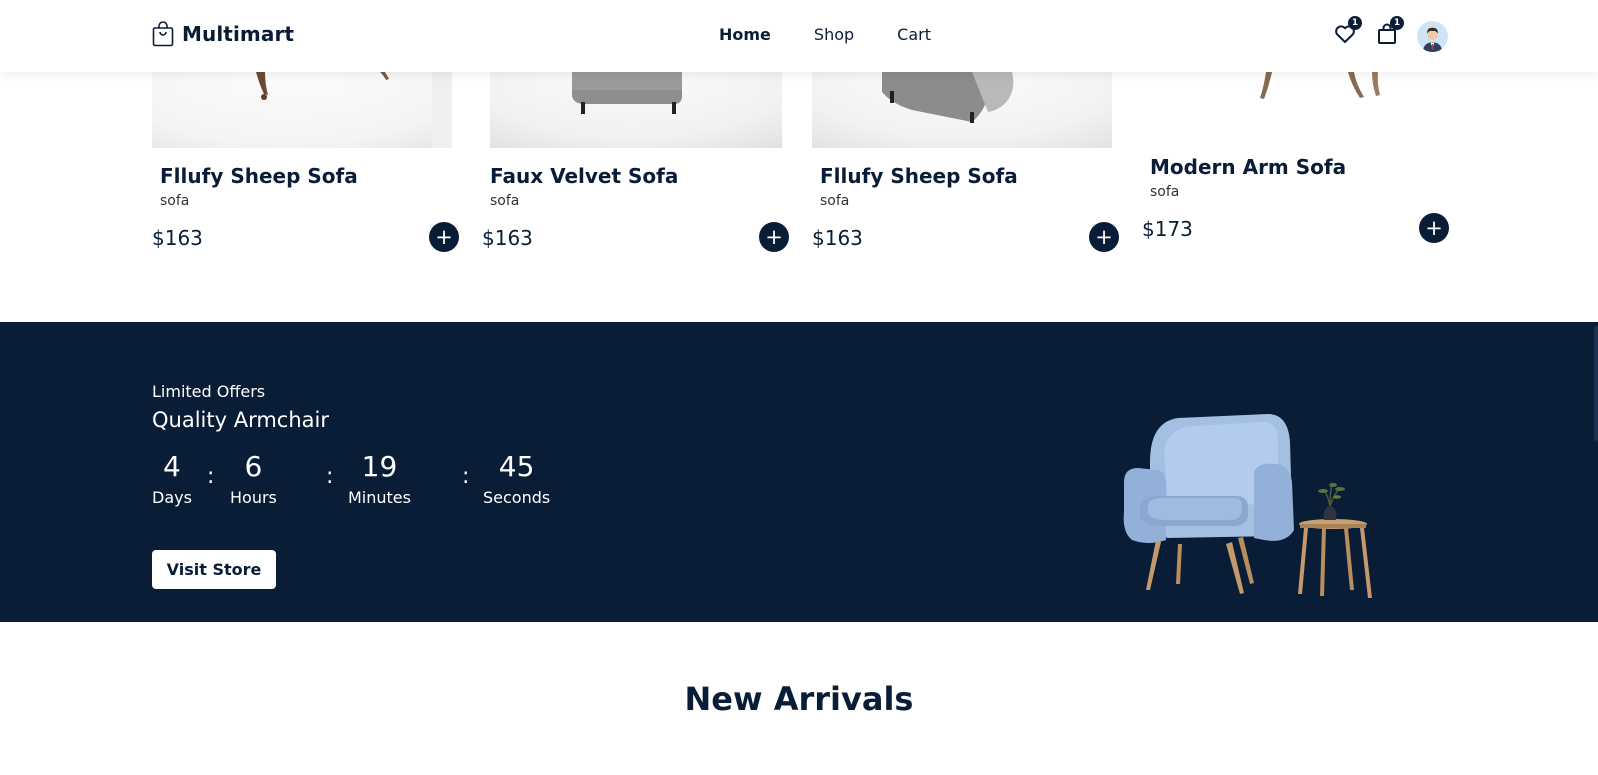  What do you see at coordinates (172, 497) in the screenshot?
I see `countdown-label: Days` at bounding box center [172, 497].